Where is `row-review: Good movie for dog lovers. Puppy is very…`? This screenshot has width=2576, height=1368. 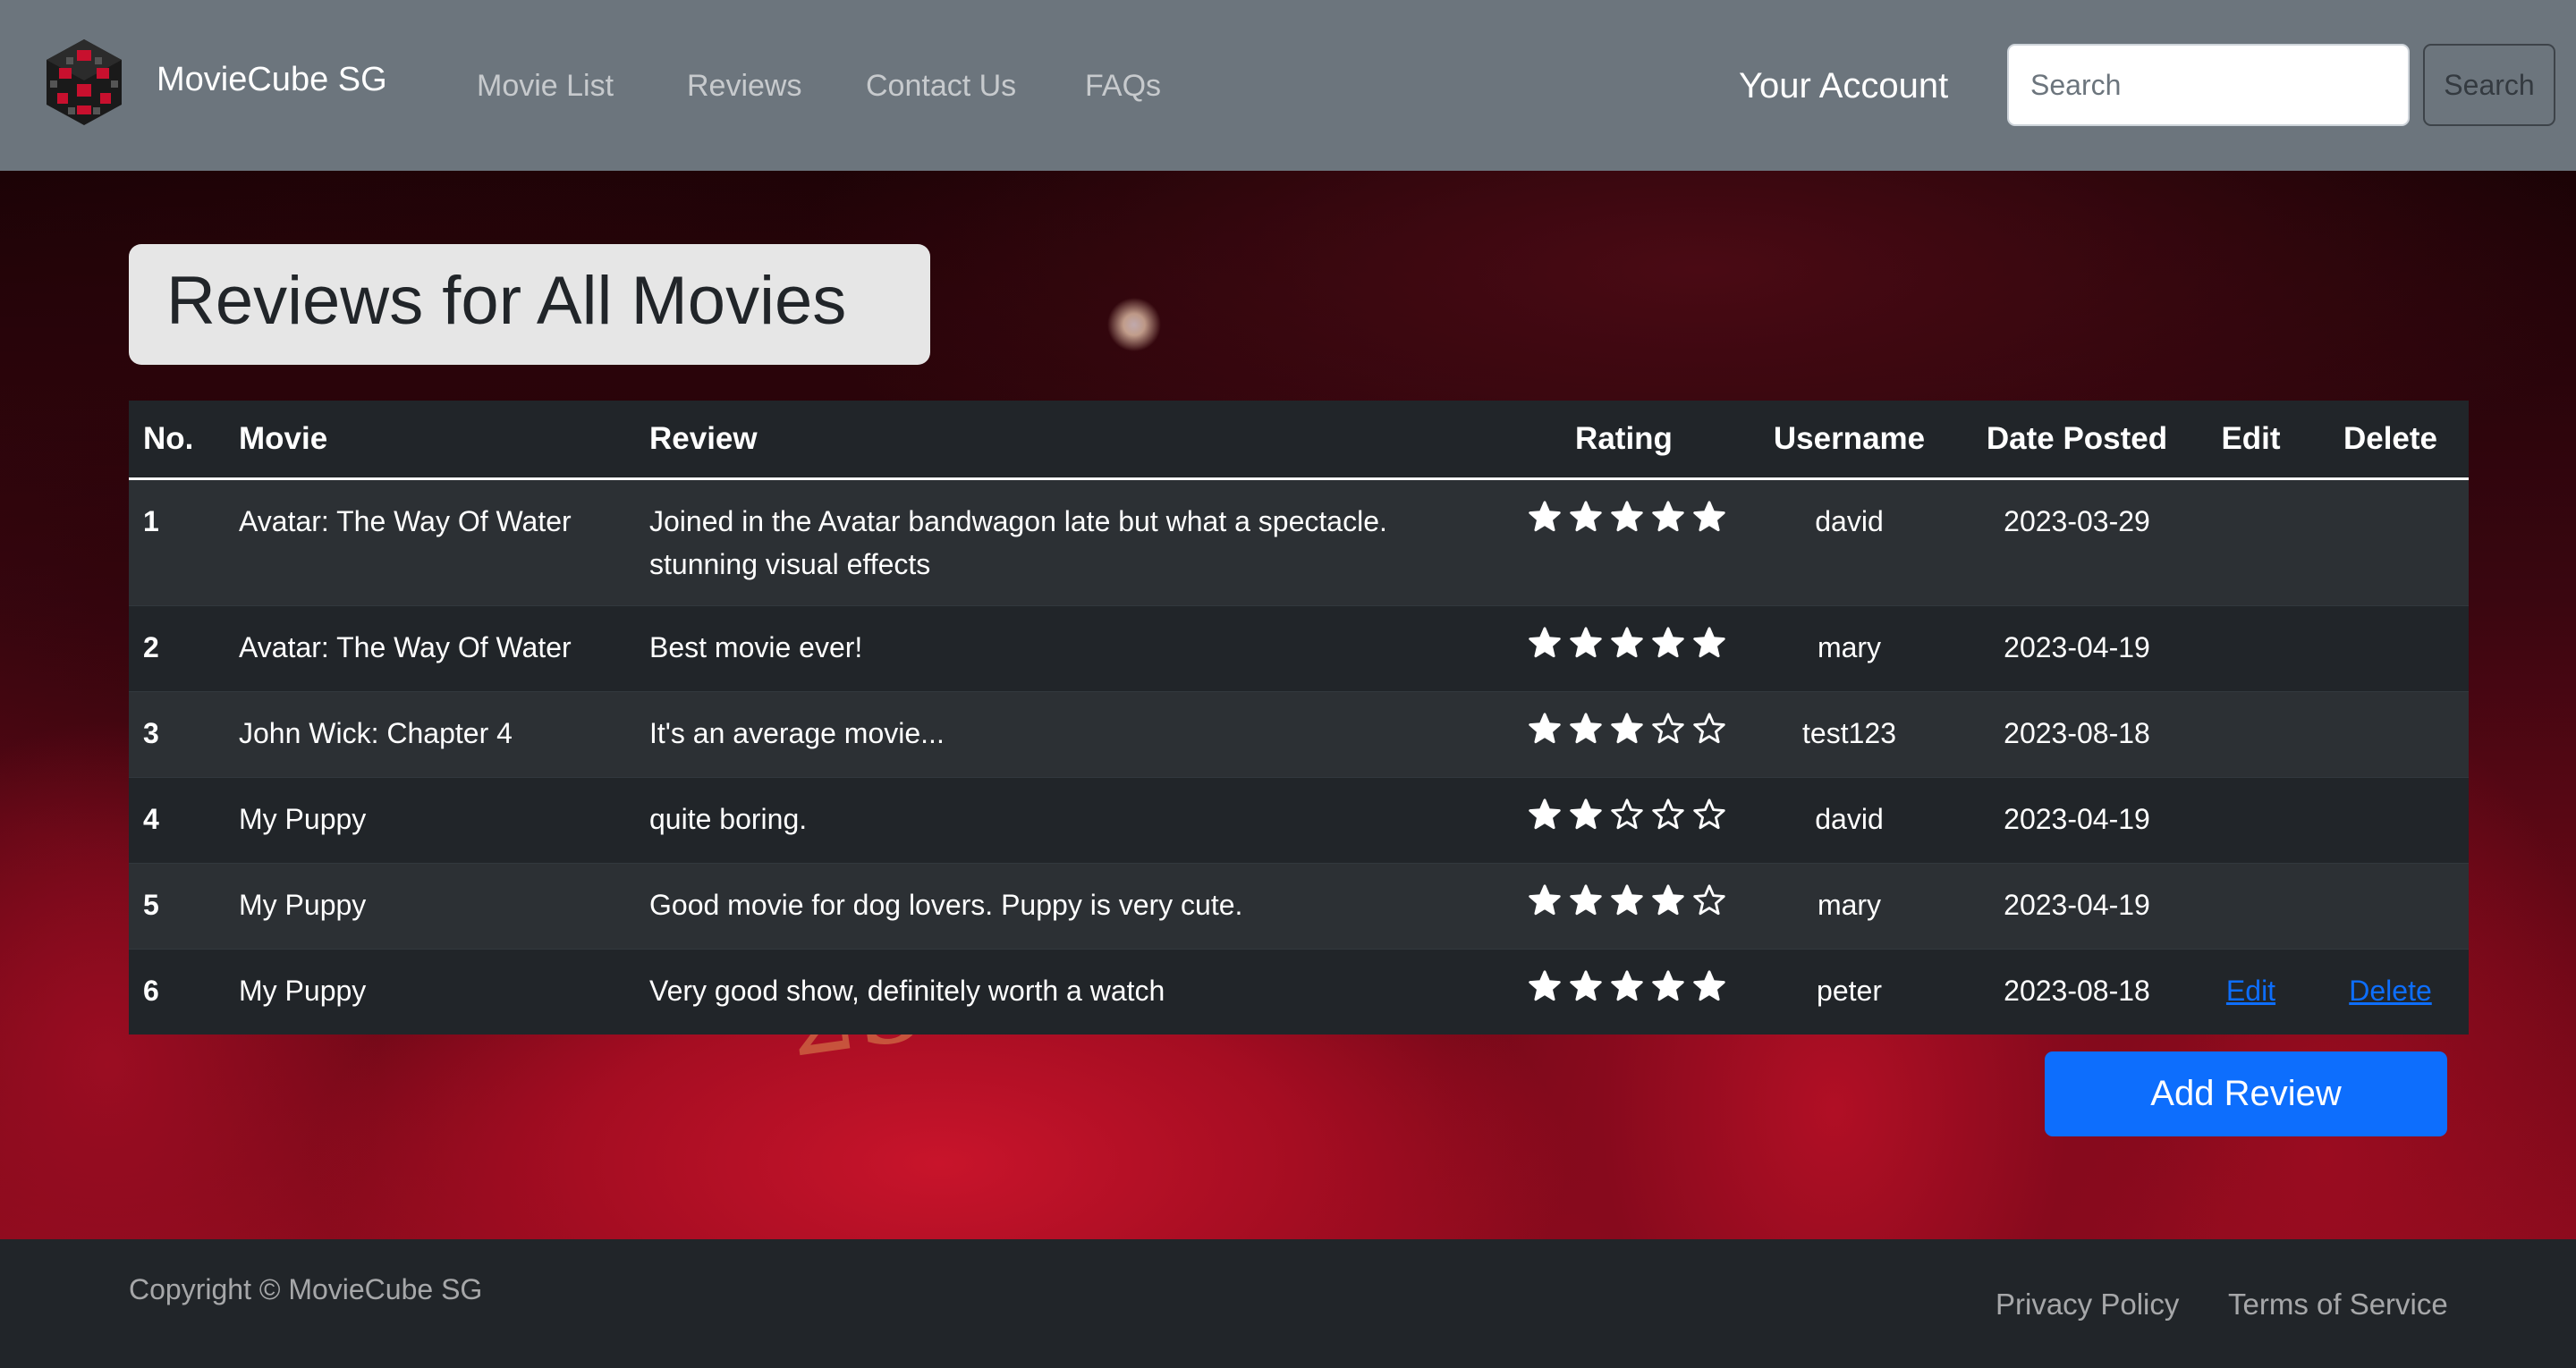
row-review: Good movie for dog lovers. Puppy is very… is located at coordinates (1074, 907).